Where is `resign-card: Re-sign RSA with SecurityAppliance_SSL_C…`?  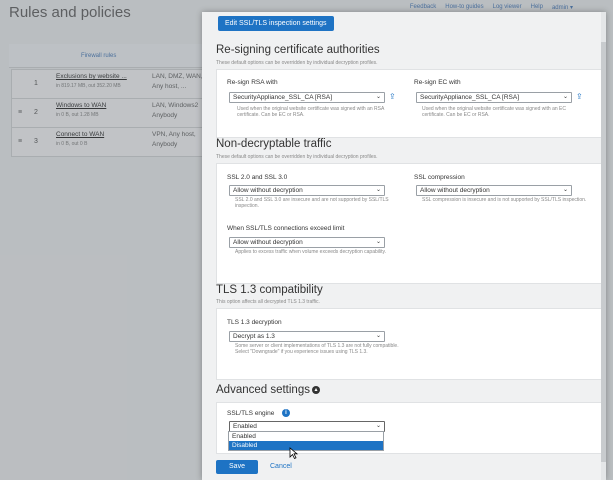 resign-card: Re-sign RSA with SecurityAppliance_SSL_C… is located at coordinates (409, 103).